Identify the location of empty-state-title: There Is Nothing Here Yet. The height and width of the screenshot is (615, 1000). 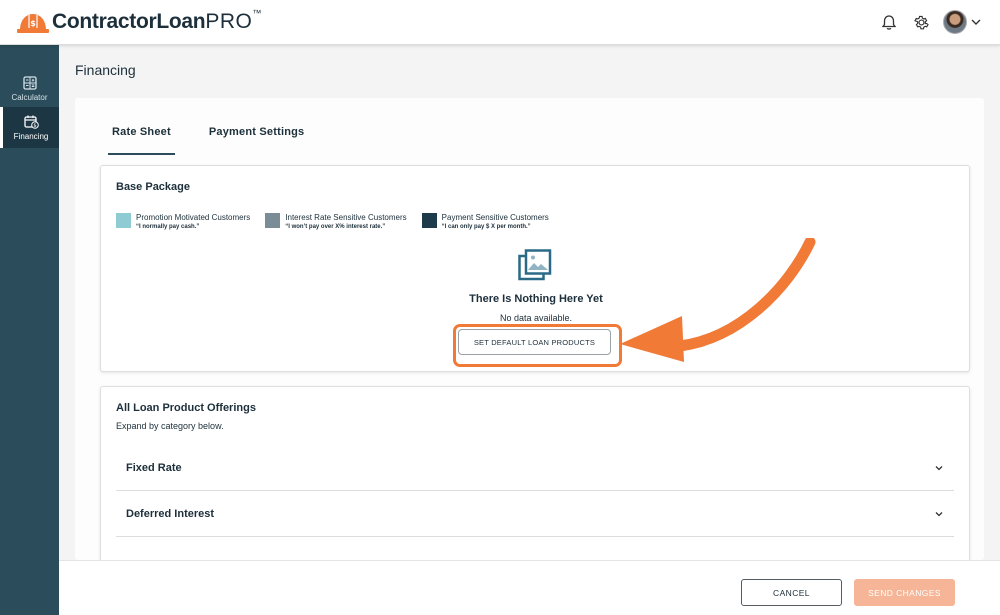
(536, 299).